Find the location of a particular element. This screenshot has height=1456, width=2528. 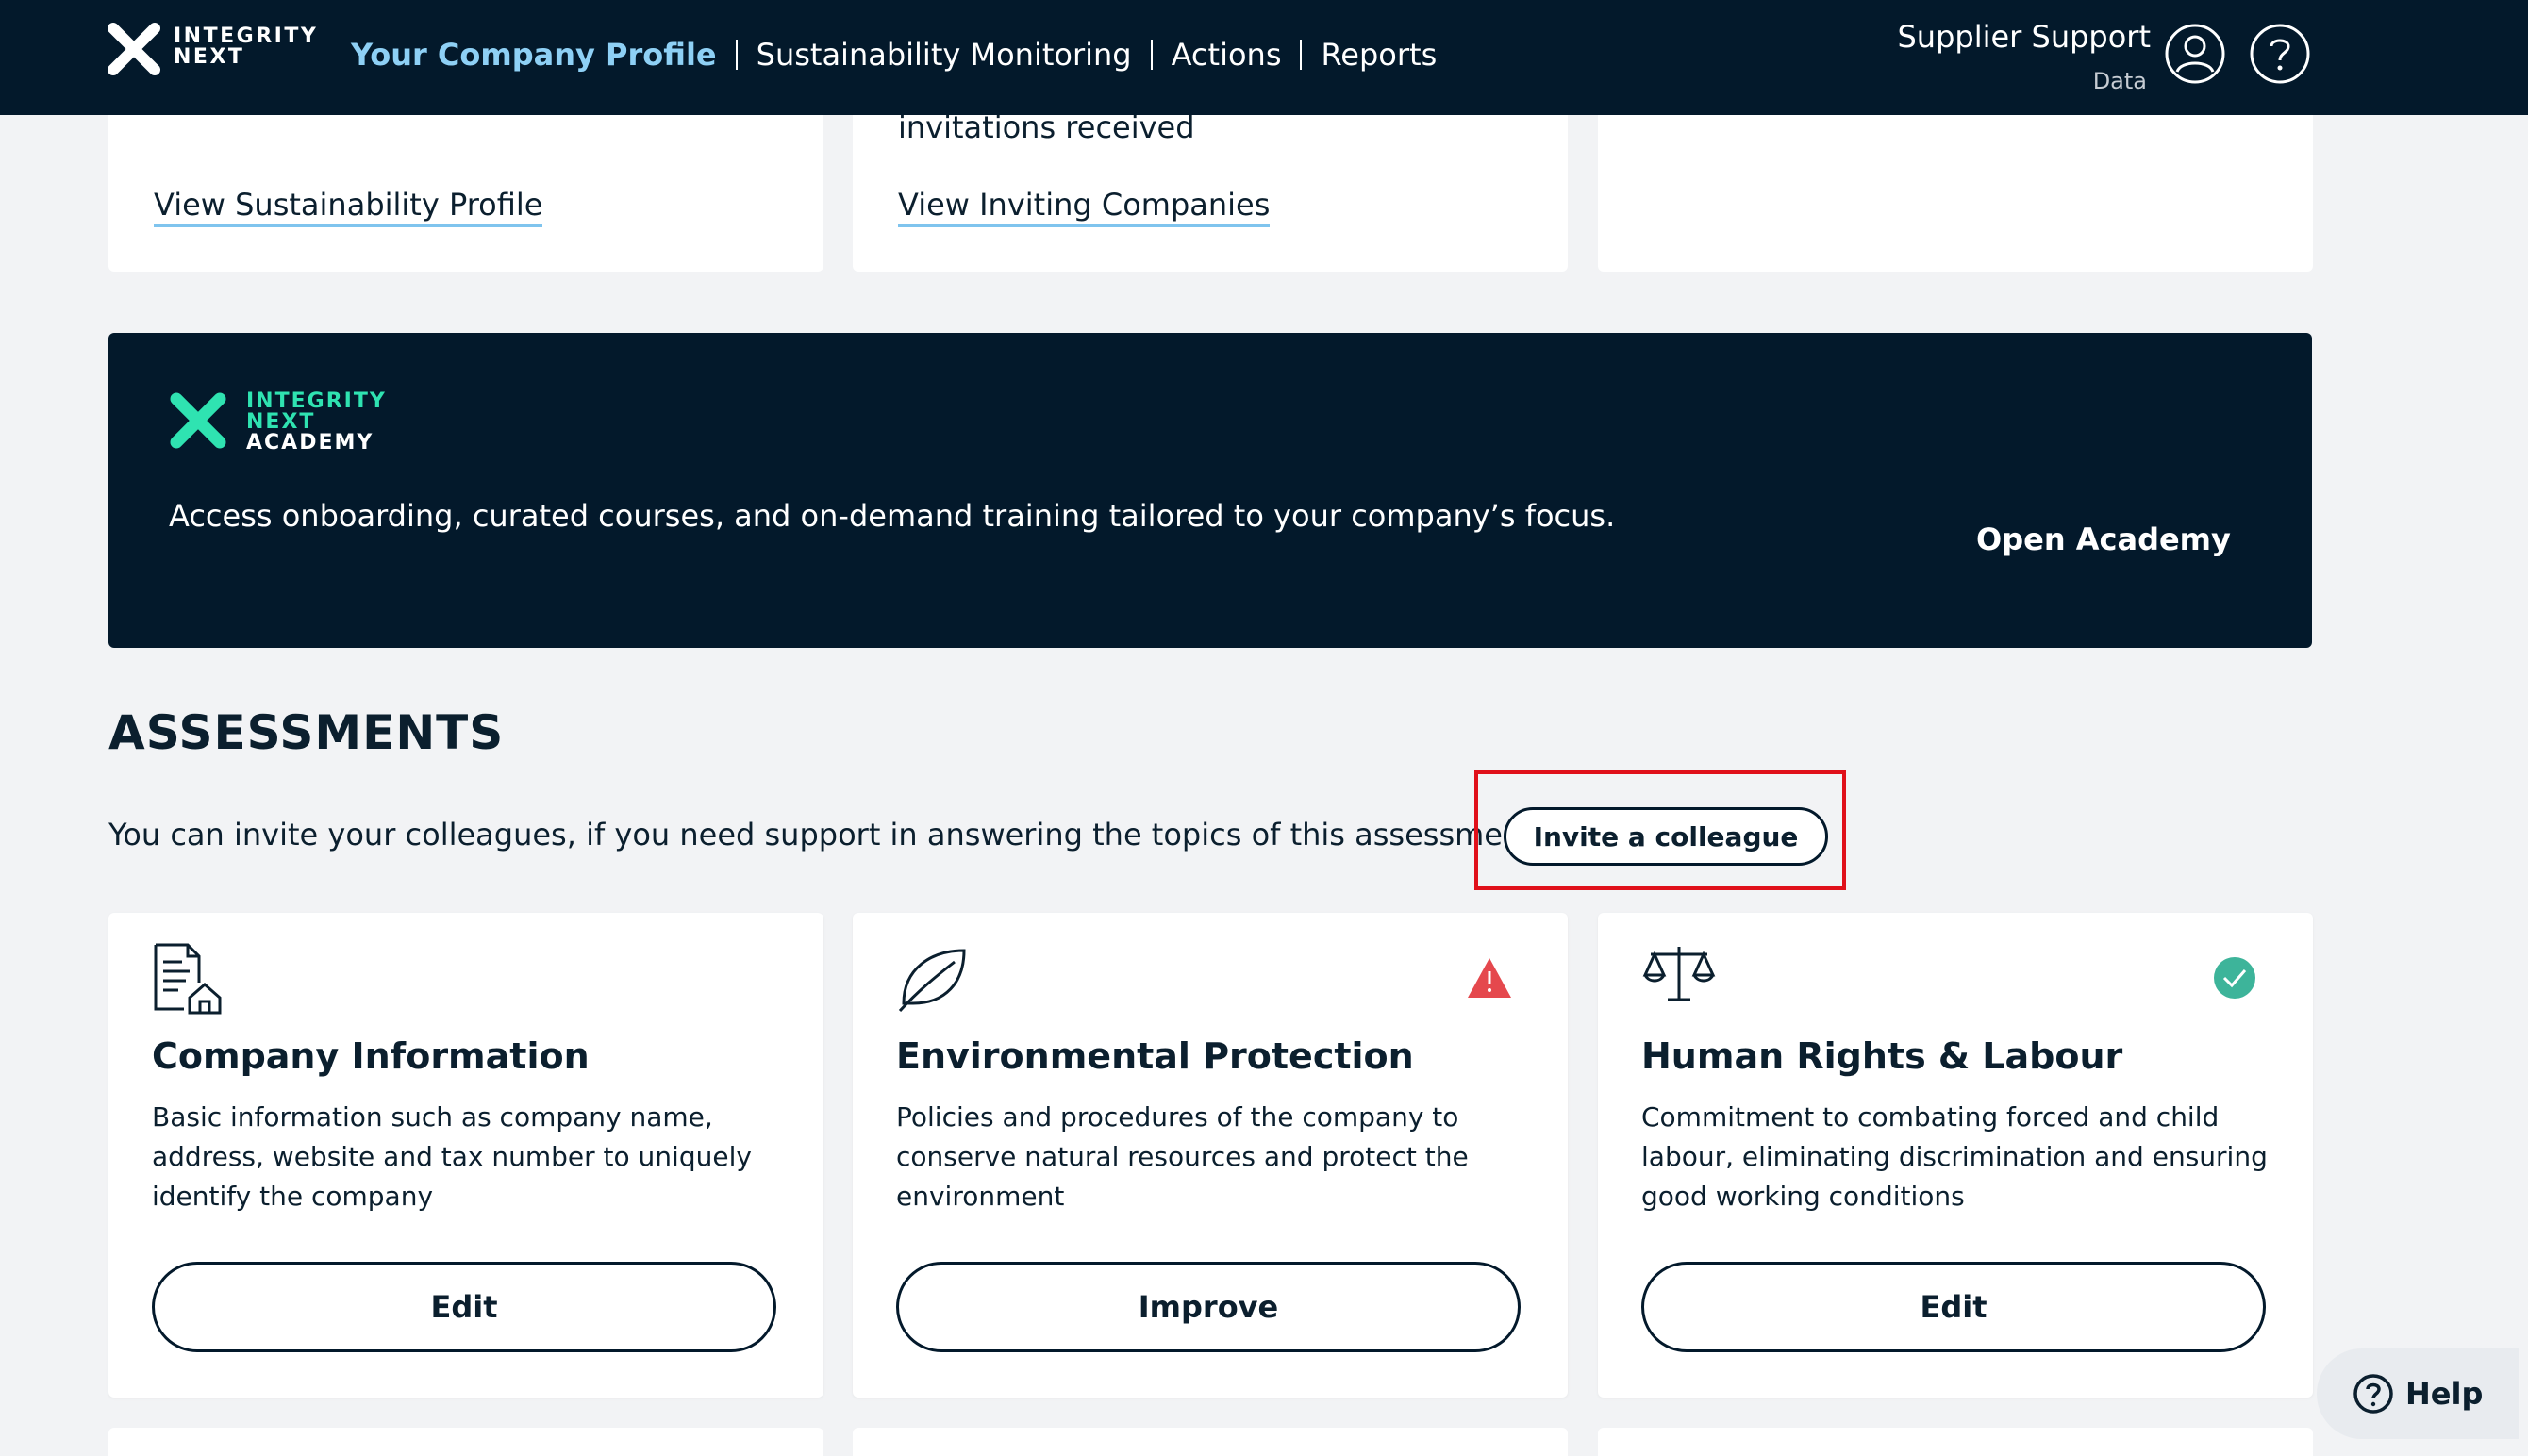

scales-icon is located at coordinates (1679, 974).